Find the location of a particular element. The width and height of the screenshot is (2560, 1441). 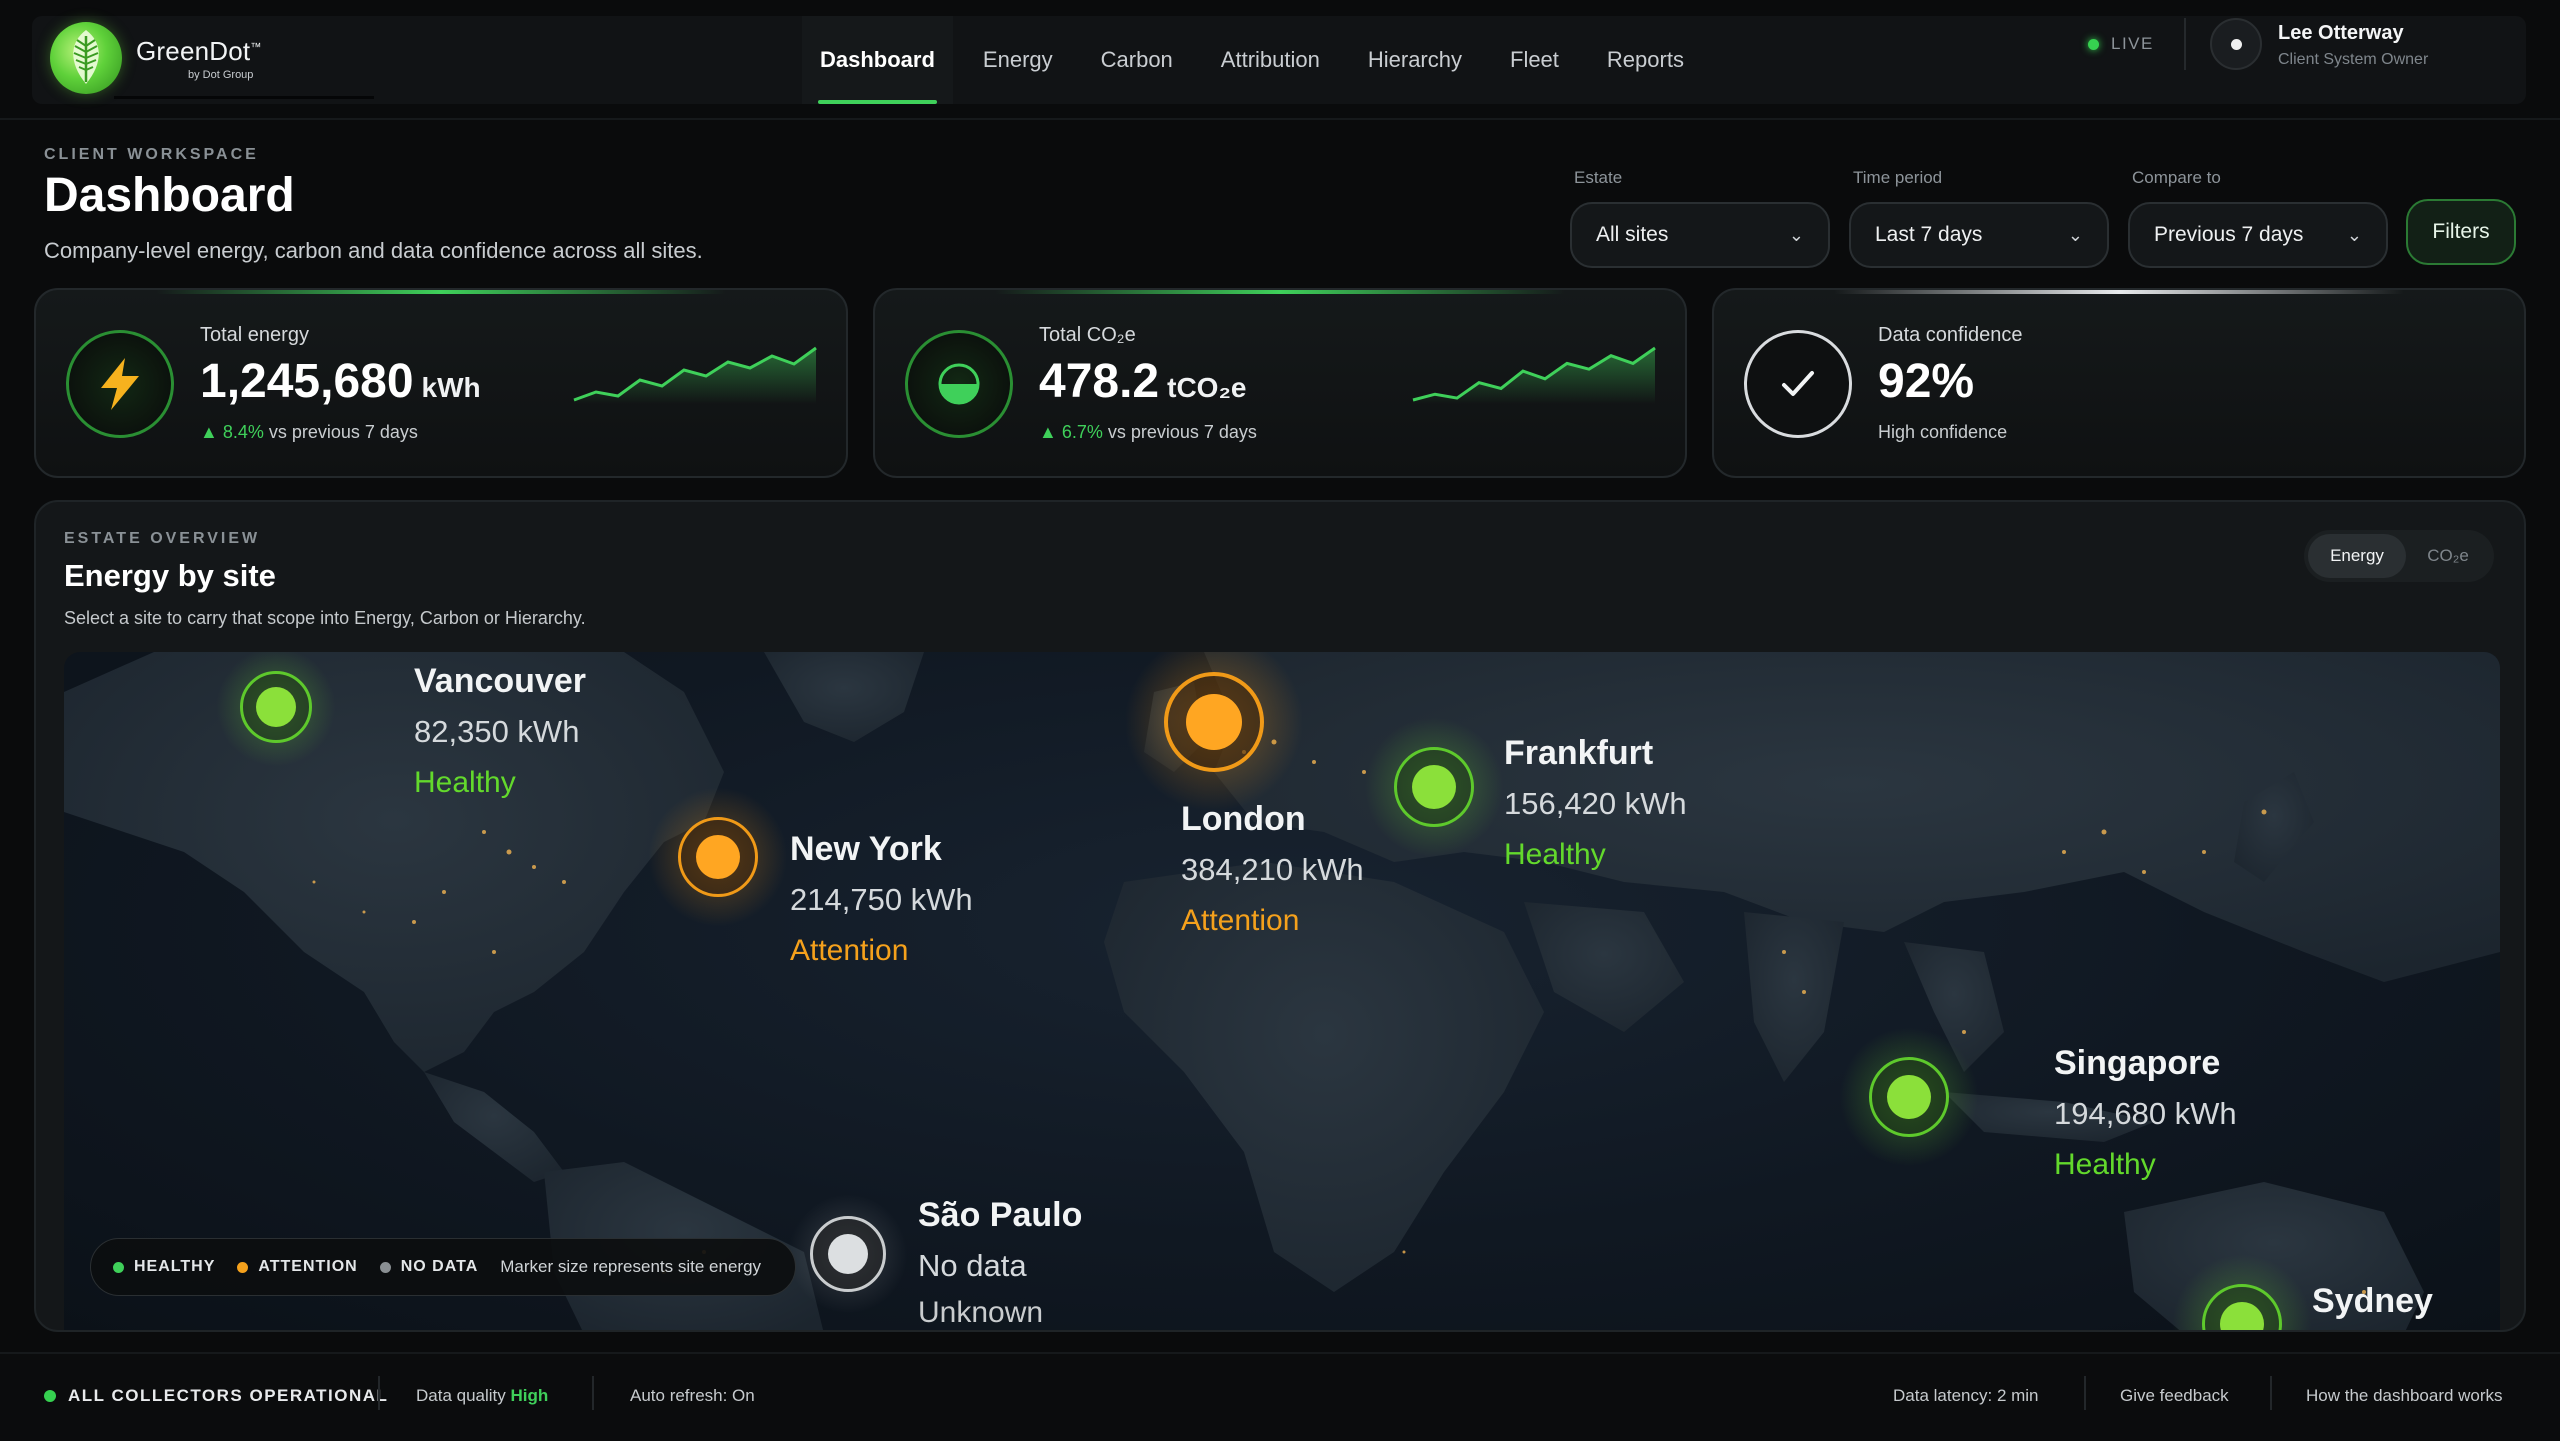

metric-toggle: Energy CO₂e is located at coordinates (2399, 556).